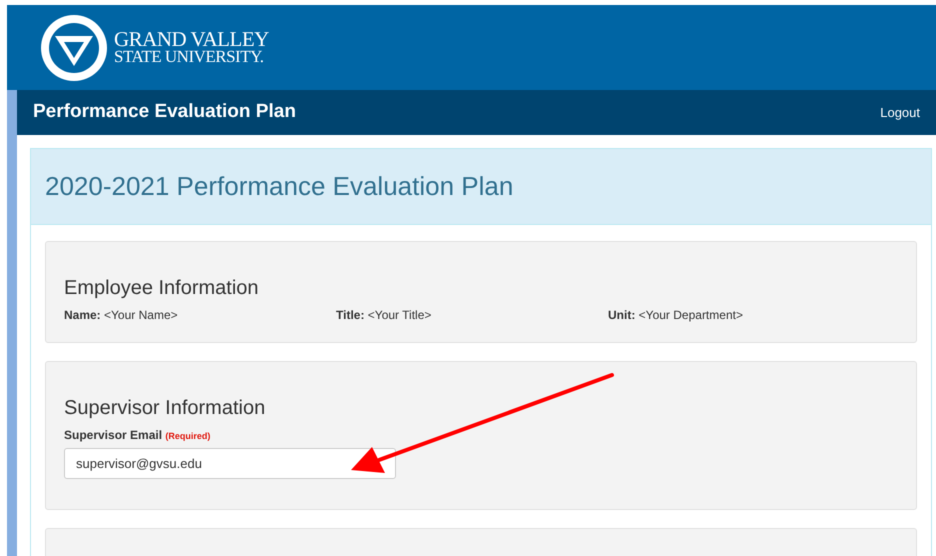 The image size is (936, 556). I want to click on section-heading: Supervisor Information, so click(165, 408).